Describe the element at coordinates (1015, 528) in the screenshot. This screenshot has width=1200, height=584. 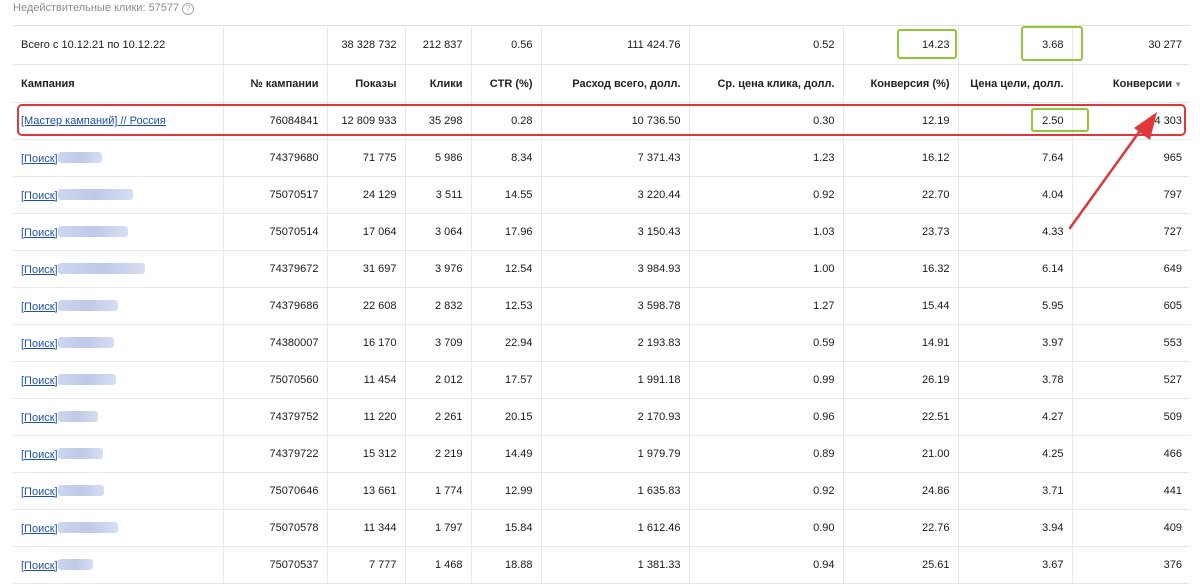
I see `cell-cpa: 3.94` at that location.